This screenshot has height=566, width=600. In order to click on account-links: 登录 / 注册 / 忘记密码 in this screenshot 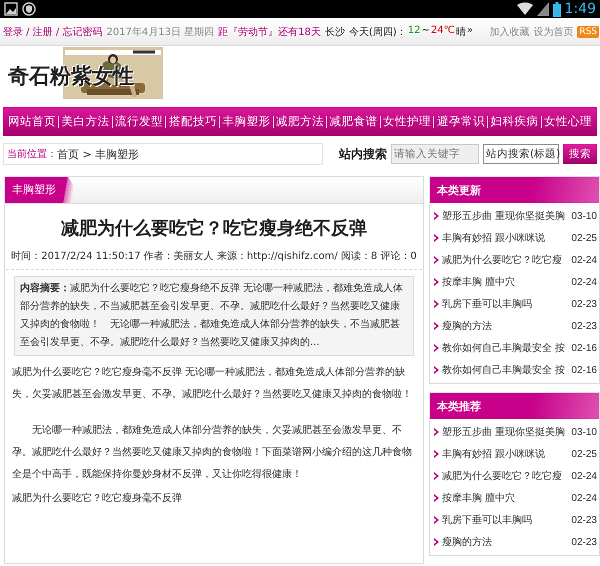, I will do `click(52, 31)`.